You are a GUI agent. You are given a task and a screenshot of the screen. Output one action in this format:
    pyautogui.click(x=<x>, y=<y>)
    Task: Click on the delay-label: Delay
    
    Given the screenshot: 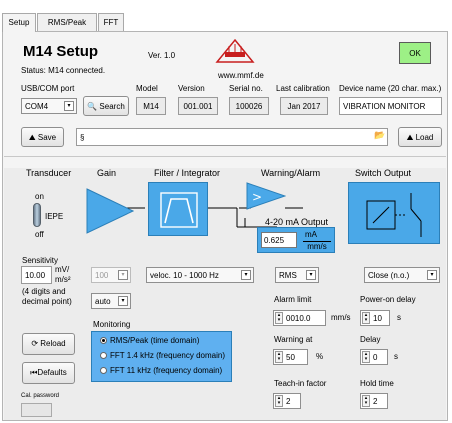 What is the action you would take?
    pyautogui.click(x=370, y=339)
    